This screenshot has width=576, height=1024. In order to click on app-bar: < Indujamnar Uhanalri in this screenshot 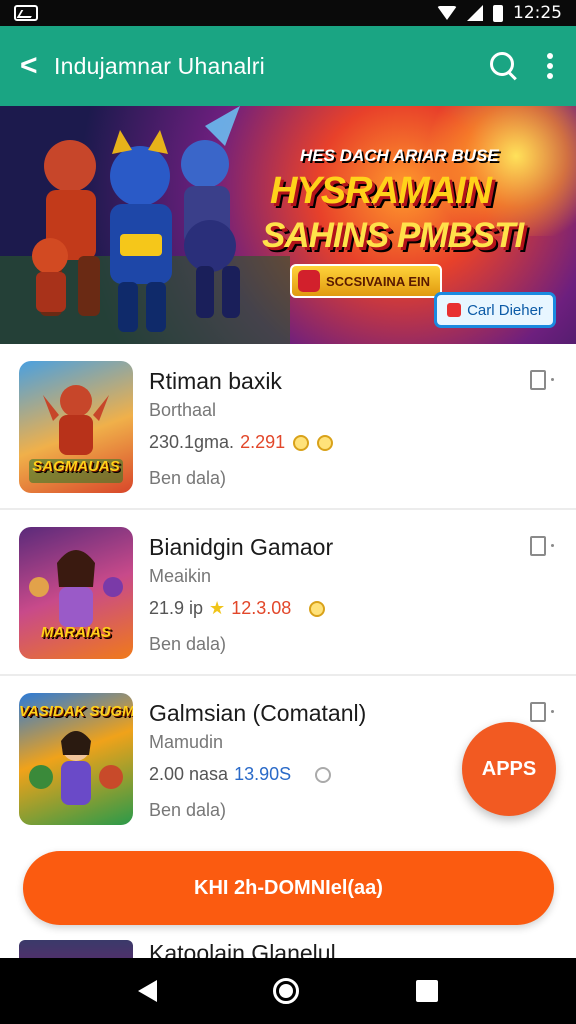, I will do `click(288, 66)`.